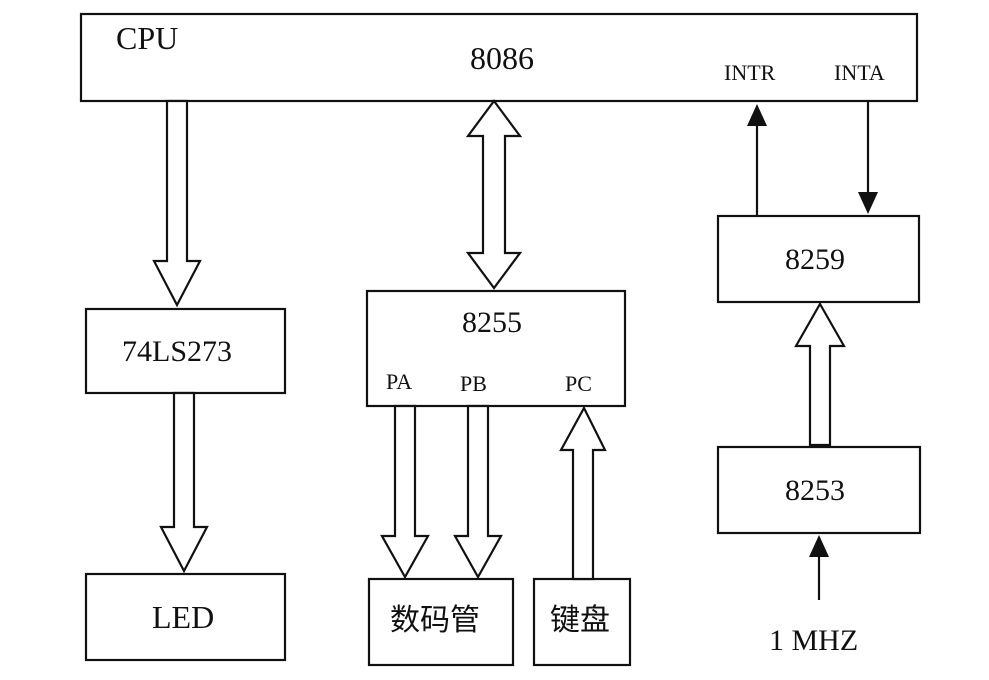  Describe the element at coordinates (819, 546) in the screenshot. I see `clock-arrowhead` at that location.